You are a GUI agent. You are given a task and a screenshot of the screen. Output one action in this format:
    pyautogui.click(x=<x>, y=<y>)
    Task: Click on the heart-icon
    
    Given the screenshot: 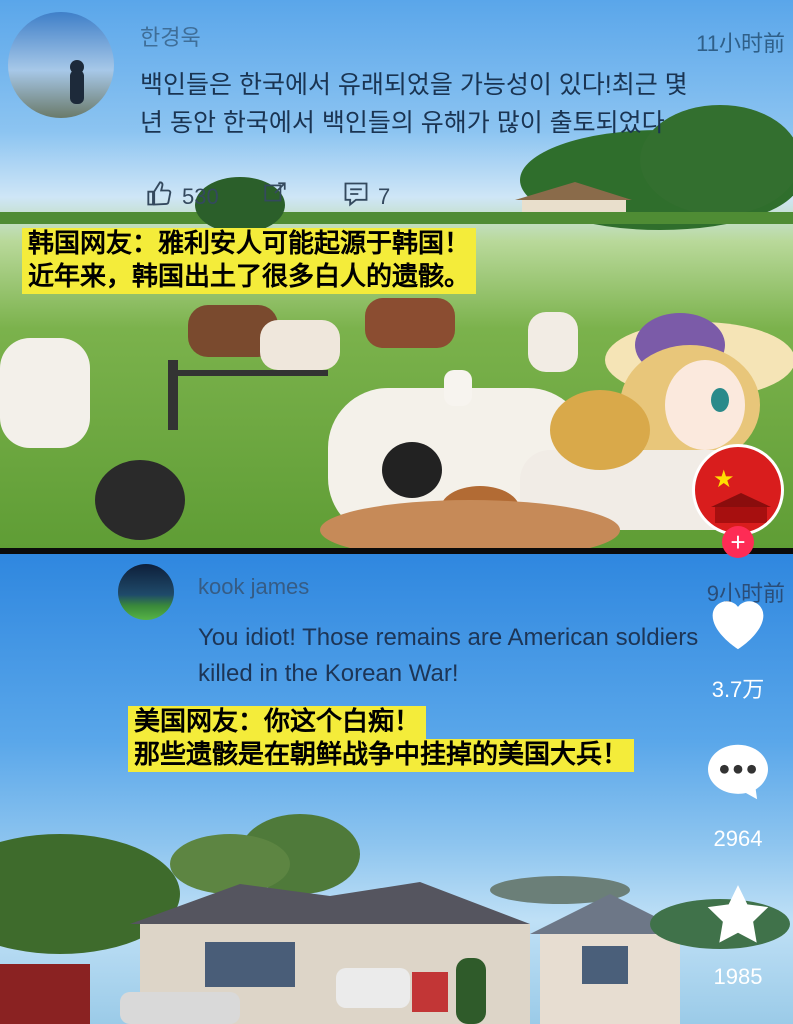 What is the action you would take?
    pyautogui.click(x=738, y=624)
    